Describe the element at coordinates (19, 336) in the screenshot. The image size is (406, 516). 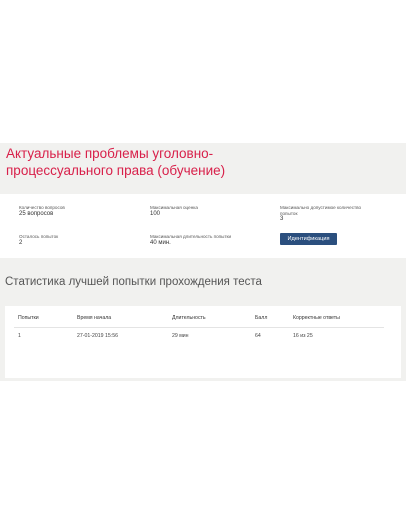
I see `cell-attempt: 1` at that location.